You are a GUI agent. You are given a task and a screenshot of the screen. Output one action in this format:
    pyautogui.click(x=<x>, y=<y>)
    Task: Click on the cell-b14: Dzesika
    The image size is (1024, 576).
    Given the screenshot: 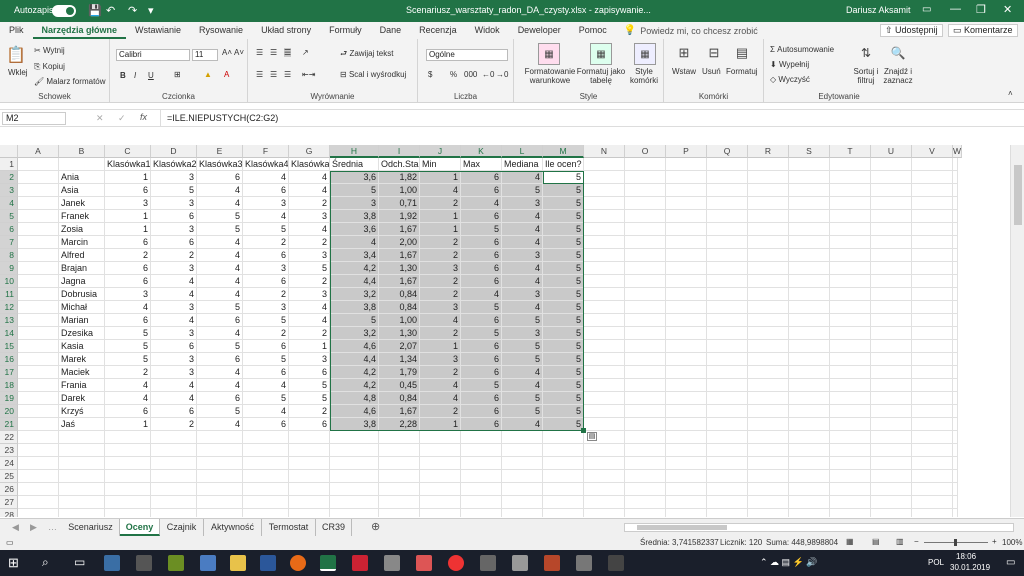 What is the action you would take?
    pyautogui.click(x=82, y=333)
    